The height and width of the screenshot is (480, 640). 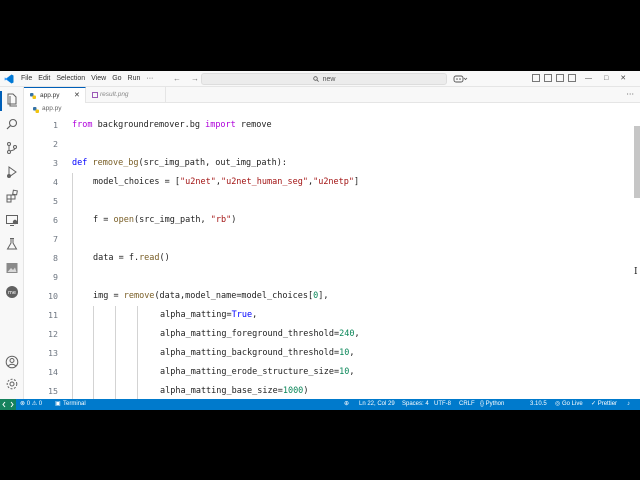 What do you see at coordinates (467, 404) in the screenshot?
I see `line-ending: CRLF` at bounding box center [467, 404].